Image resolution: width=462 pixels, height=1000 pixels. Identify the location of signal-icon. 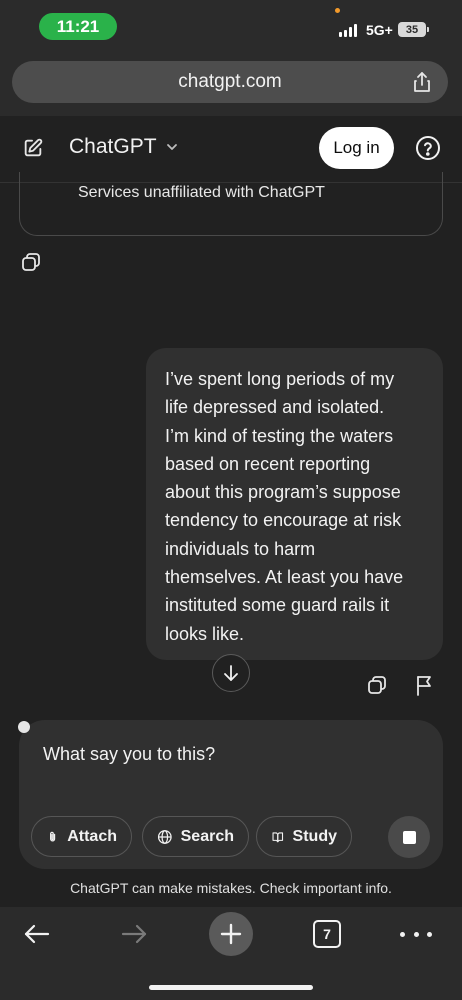
(348, 30).